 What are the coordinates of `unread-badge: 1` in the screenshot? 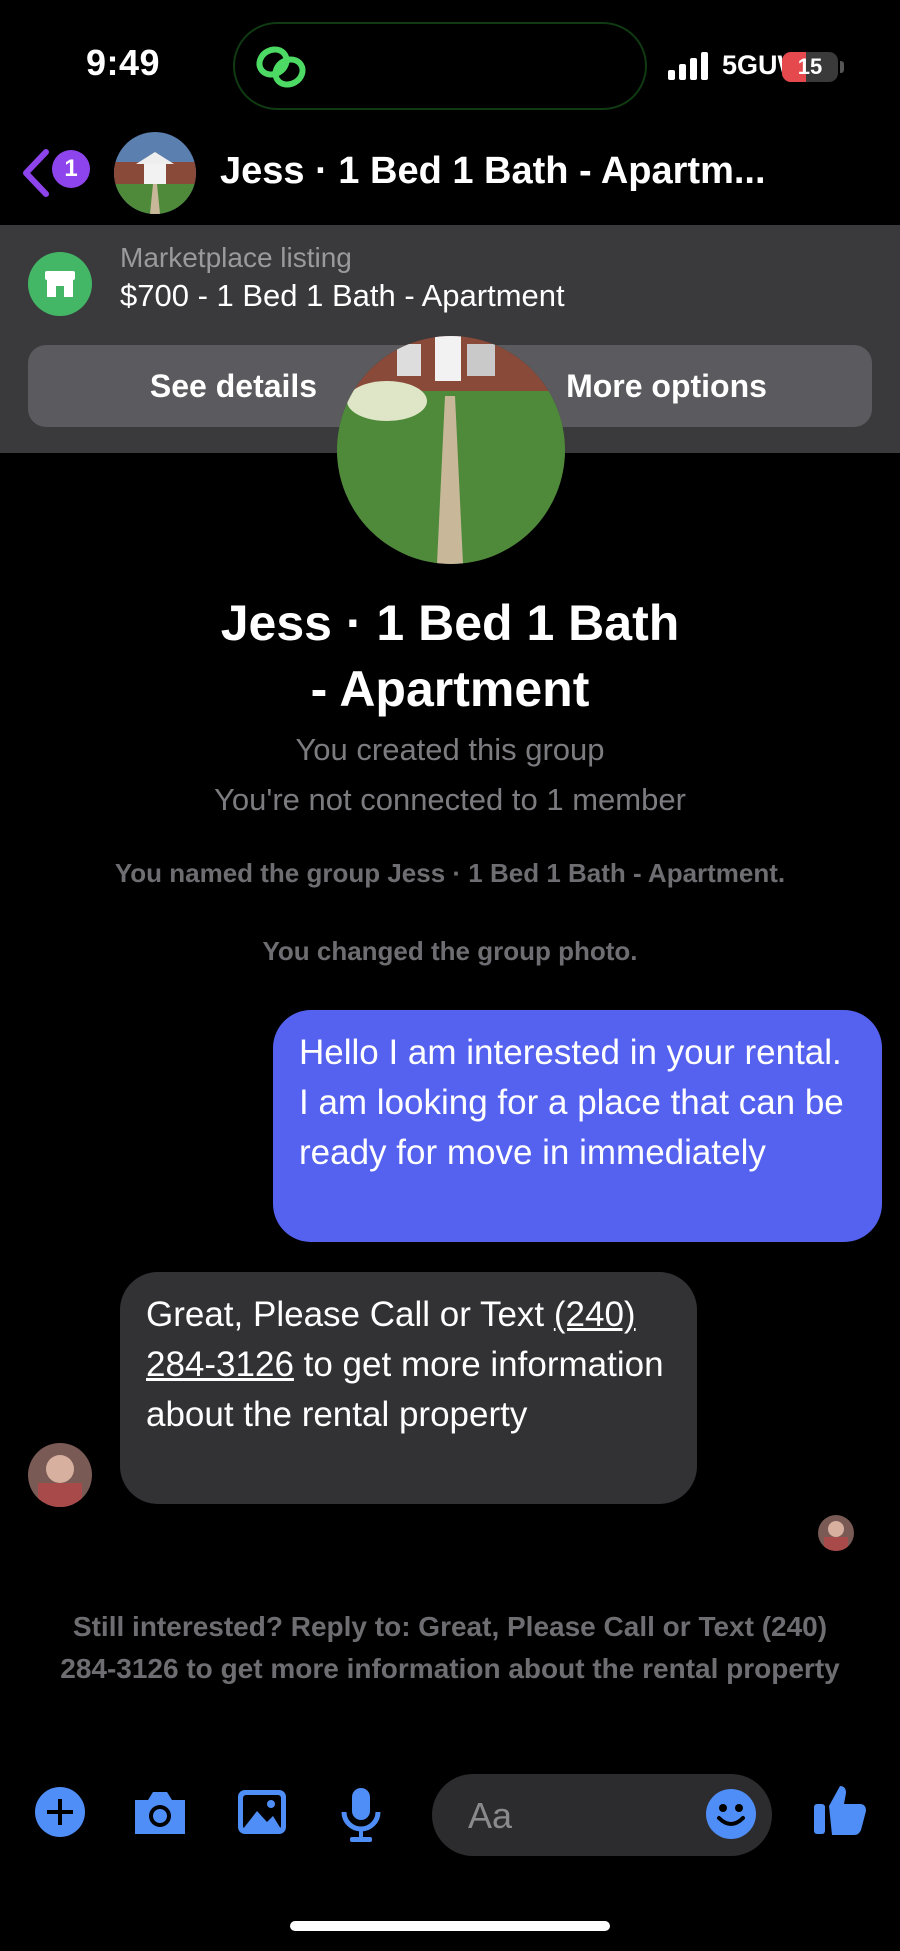 It's located at (71, 169).